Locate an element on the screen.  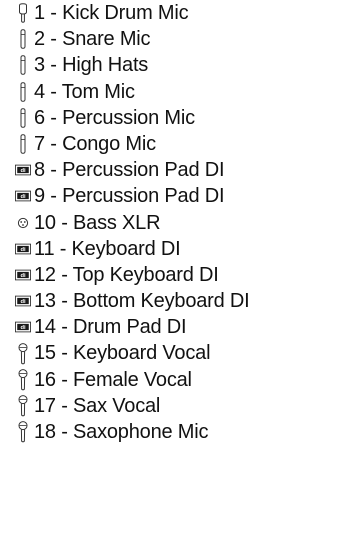
channel-label: 2 - Snare Mic is located at coordinates (92, 39).